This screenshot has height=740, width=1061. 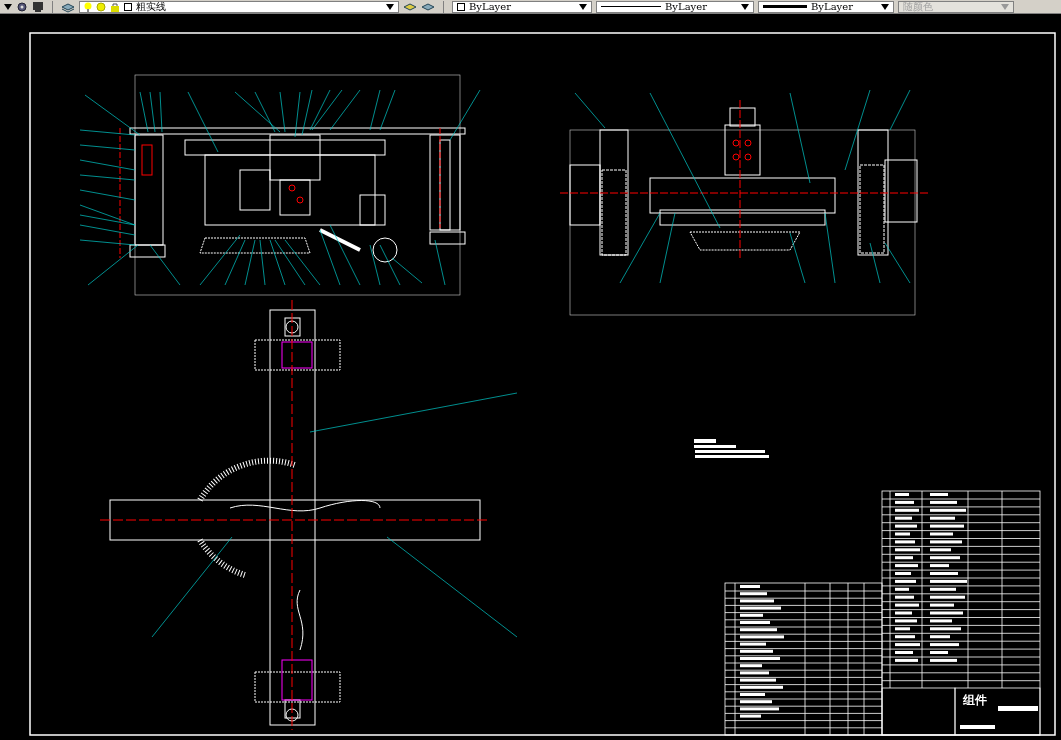 What do you see at coordinates (522, 6) in the screenshot?
I see `color-dropdown: ByLayer` at bounding box center [522, 6].